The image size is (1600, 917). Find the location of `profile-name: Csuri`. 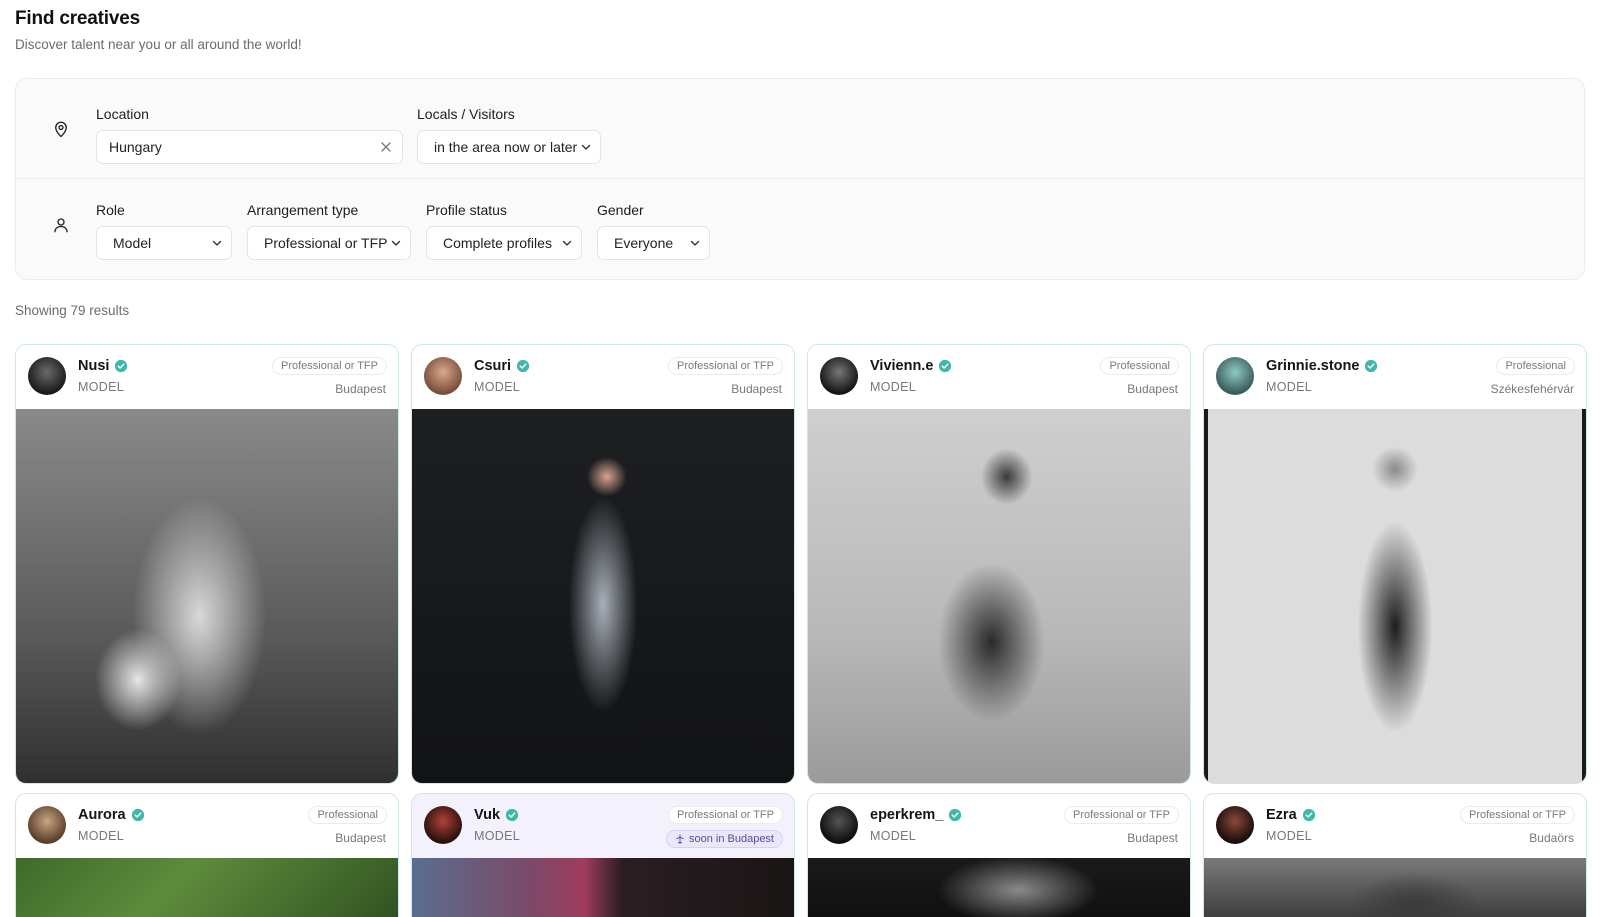

profile-name: Csuri is located at coordinates (502, 366).